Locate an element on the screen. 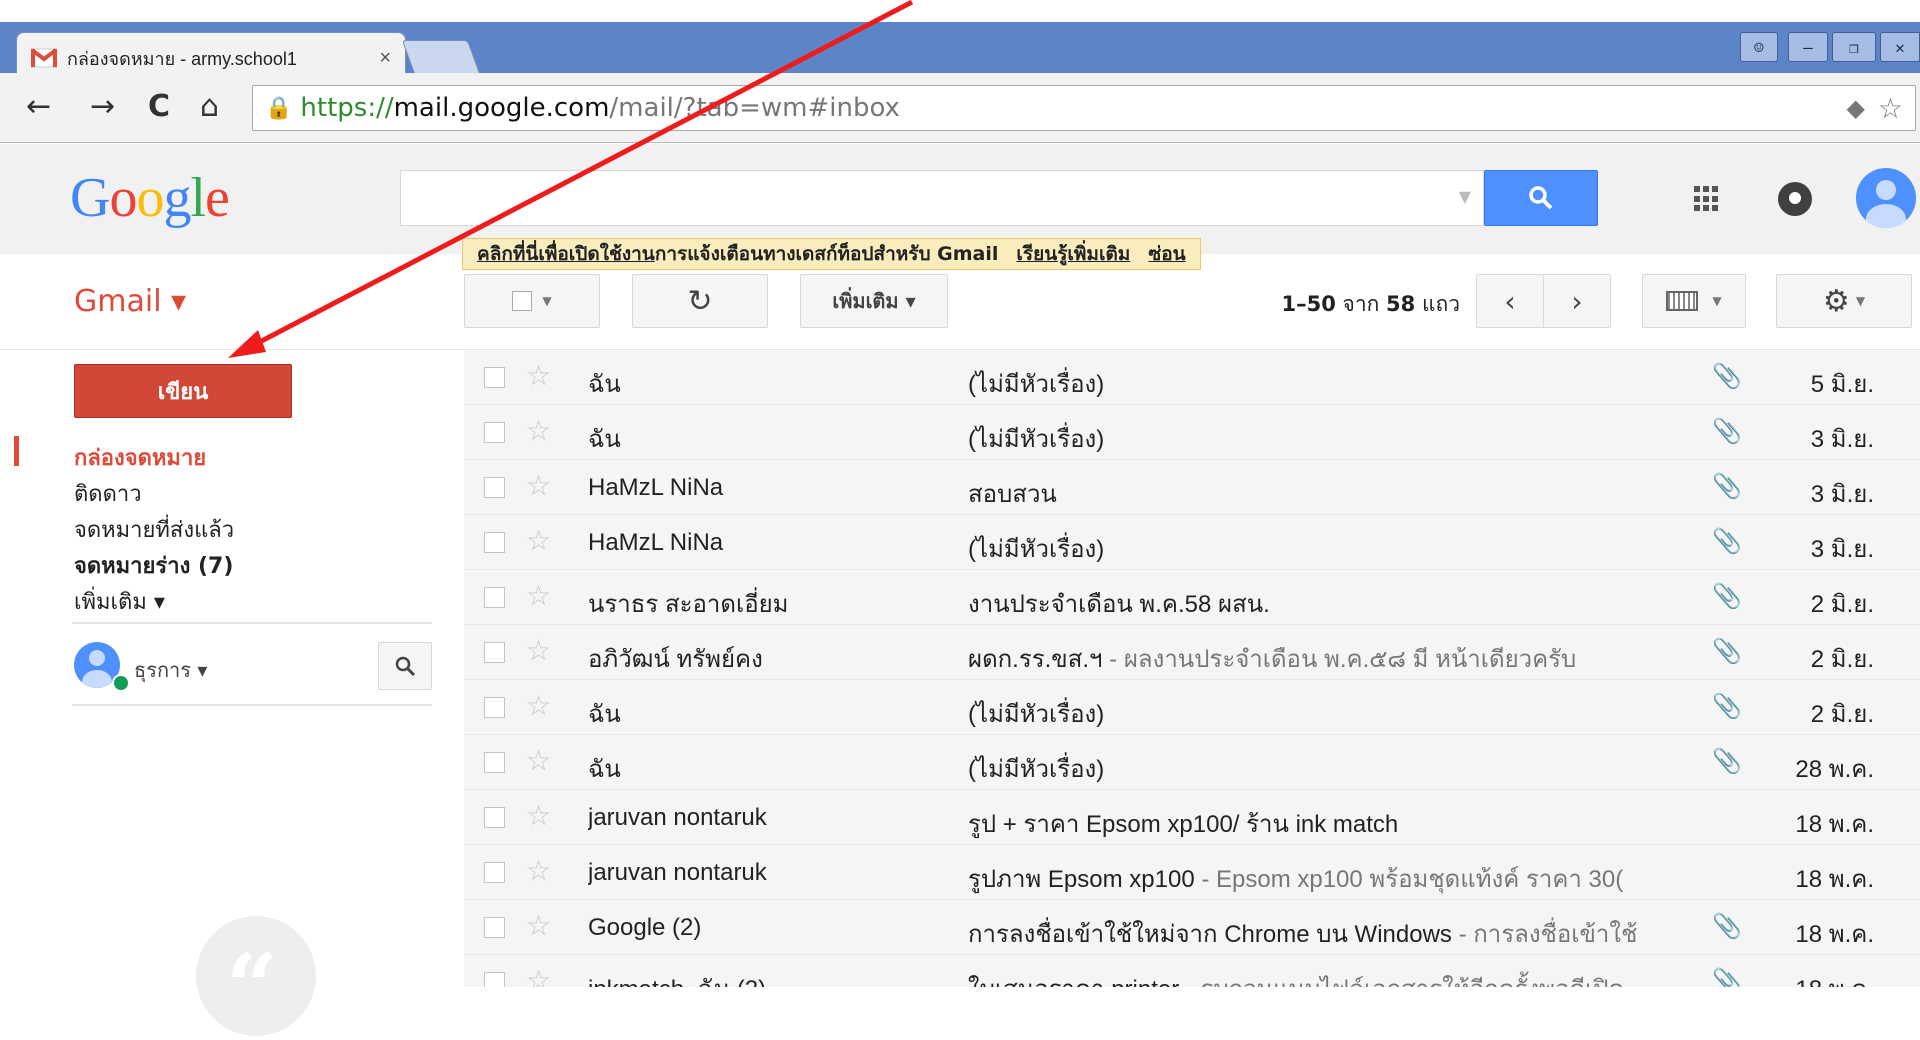 This screenshot has height=1040, width=1920. maximize-window-button: ❐ is located at coordinates (1854, 47).